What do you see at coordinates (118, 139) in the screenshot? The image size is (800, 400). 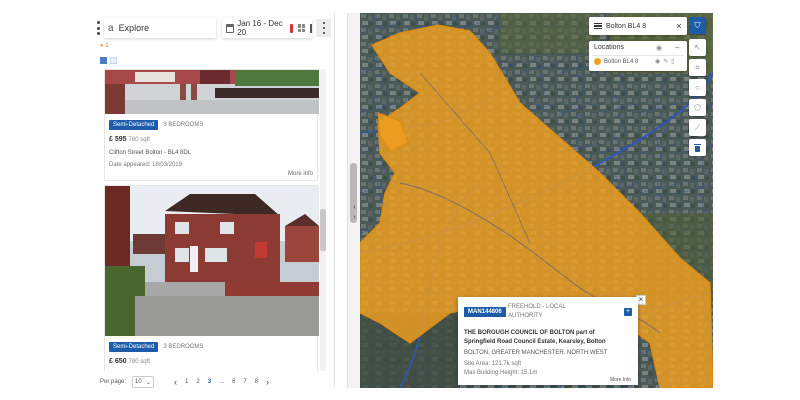 I see `price-value: £ 595` at bounding box center [118, 139].